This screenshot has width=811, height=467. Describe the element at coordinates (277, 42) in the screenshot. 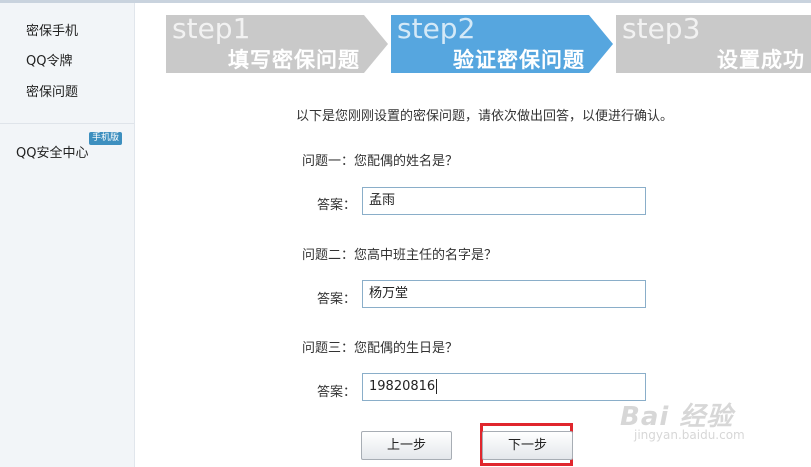

I see `step-1: step1 填写密保问题` at that location.